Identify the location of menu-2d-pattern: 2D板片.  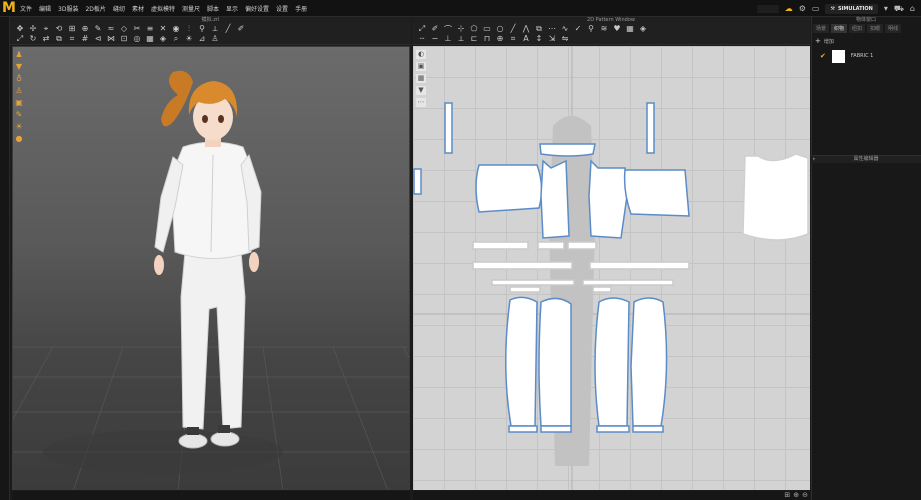
(95, 8).